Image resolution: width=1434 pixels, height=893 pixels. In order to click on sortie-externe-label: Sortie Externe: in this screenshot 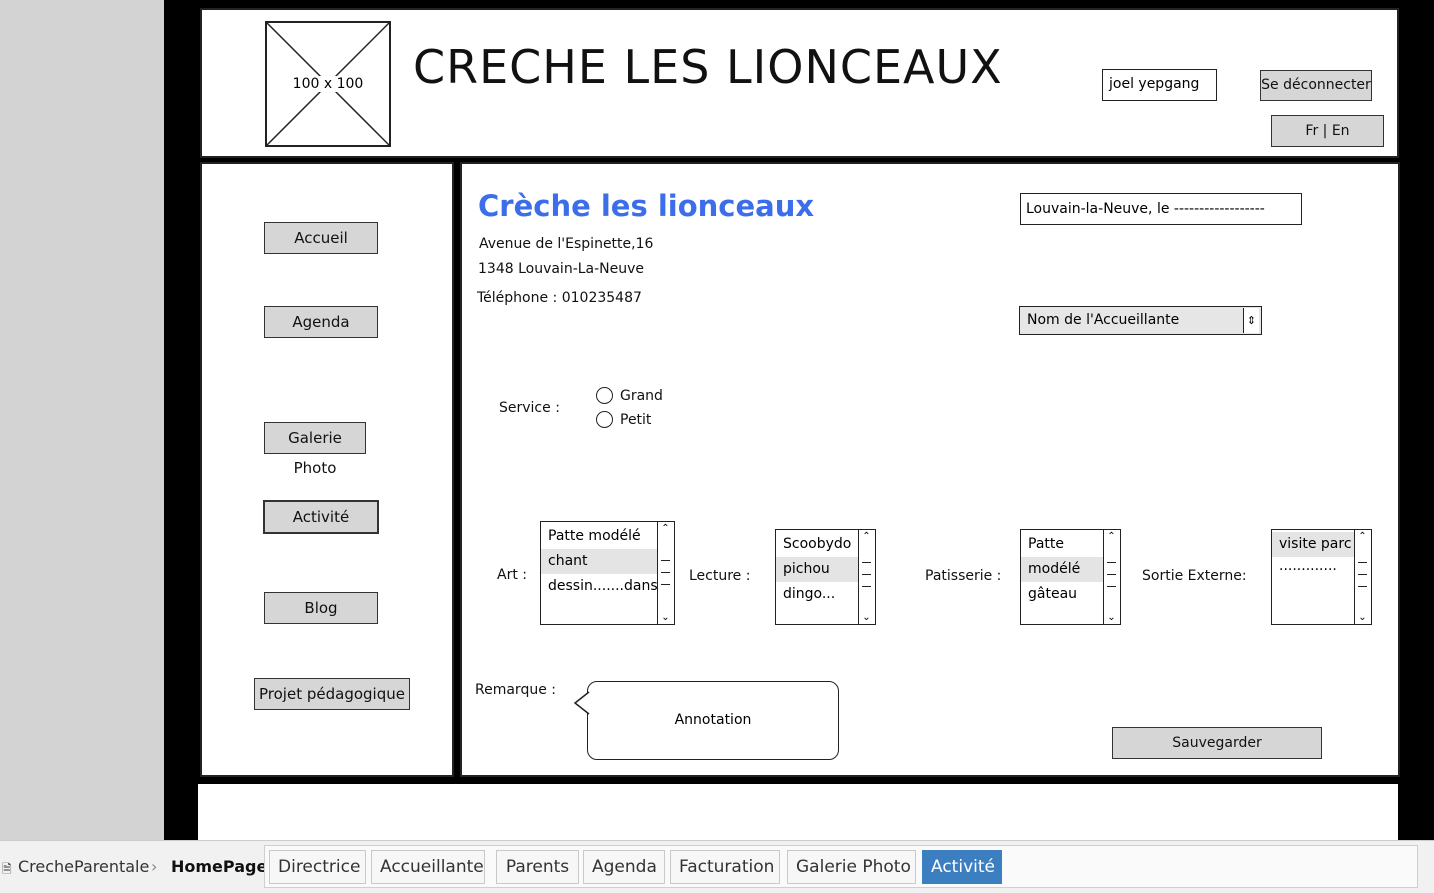, I will do `click(1194, 576)`.